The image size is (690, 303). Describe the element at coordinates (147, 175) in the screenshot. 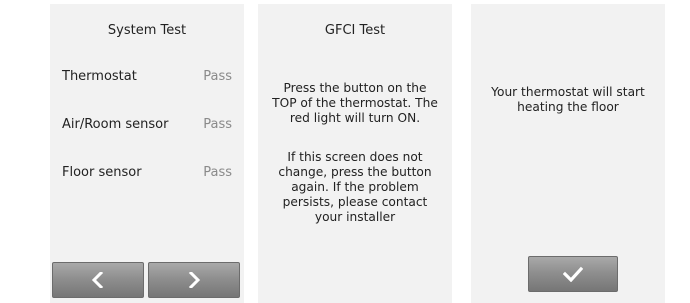

I see `test-row-floor-sensor: Floor sensor Pass` at that location.